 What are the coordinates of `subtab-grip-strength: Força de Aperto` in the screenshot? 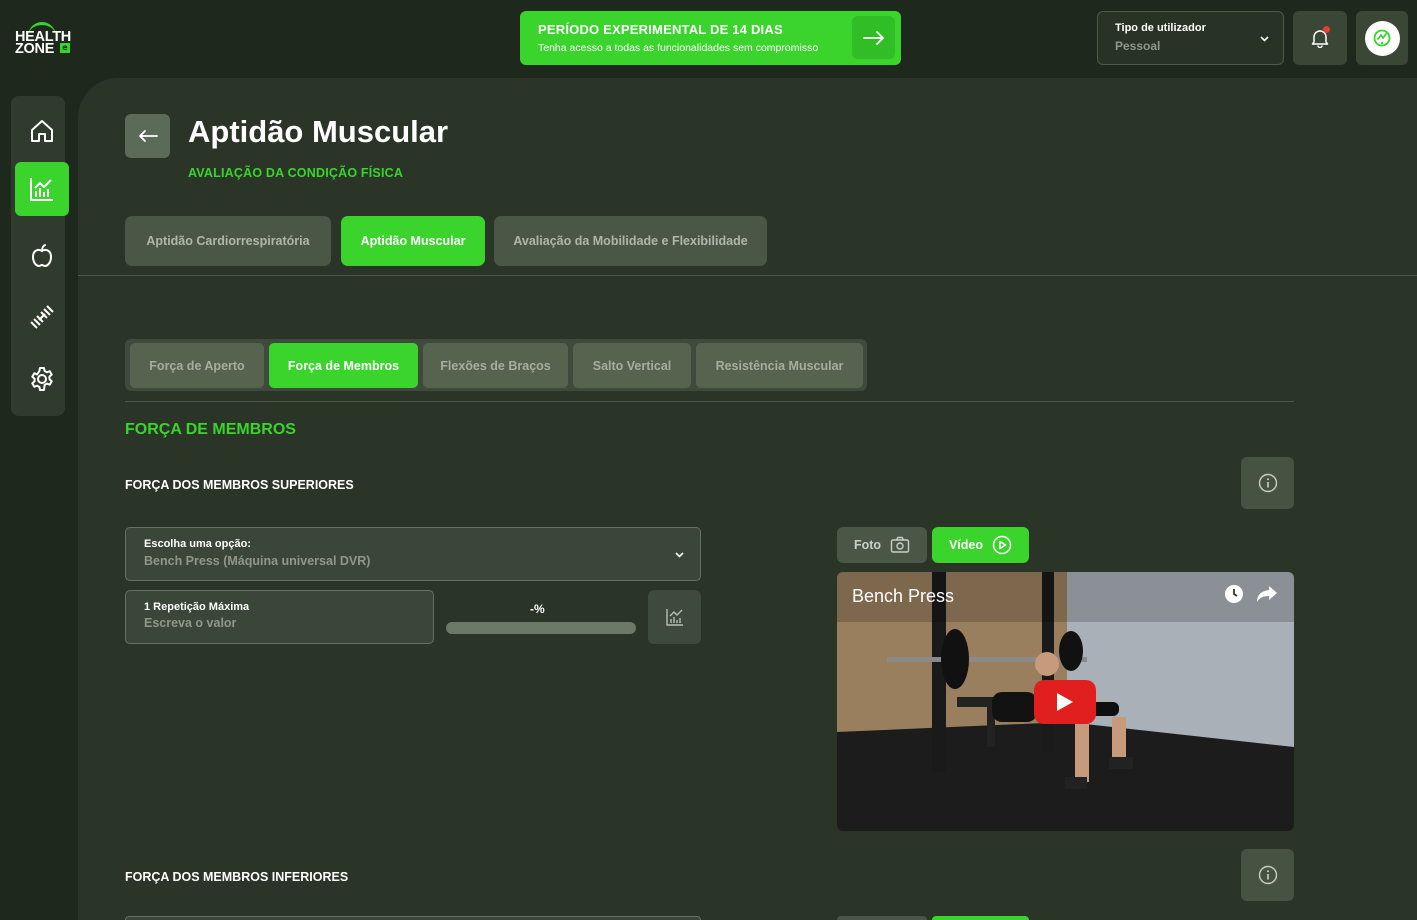 It's located at (197, 365).